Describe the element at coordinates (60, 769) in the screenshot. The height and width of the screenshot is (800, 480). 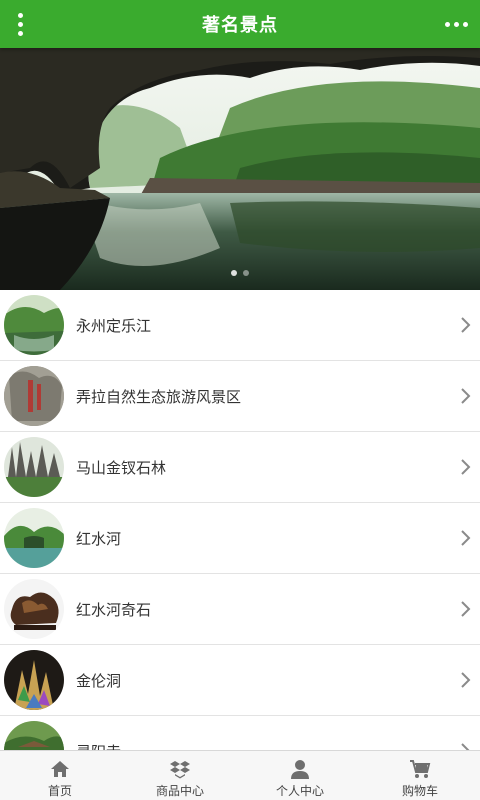
I see `home-icon` at that location.